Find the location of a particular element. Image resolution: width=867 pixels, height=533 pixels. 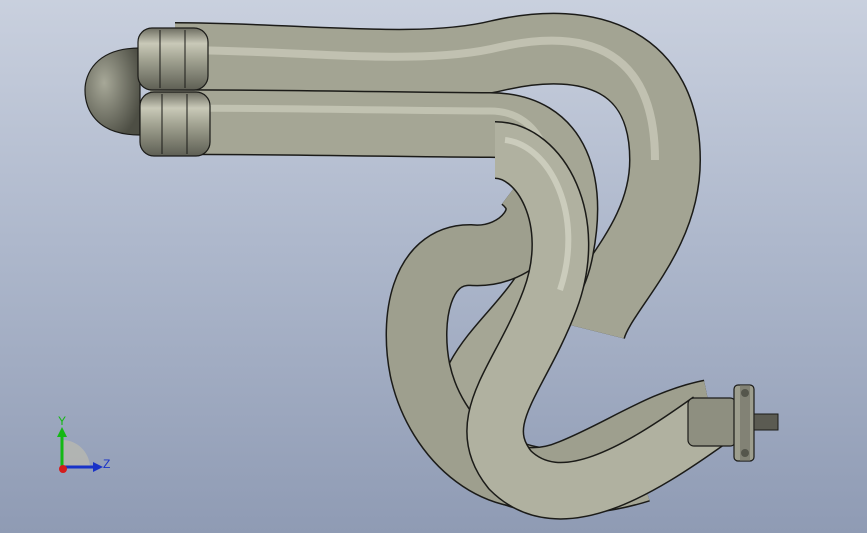

triad-y-label: Y is located at coordinates (62, 421).